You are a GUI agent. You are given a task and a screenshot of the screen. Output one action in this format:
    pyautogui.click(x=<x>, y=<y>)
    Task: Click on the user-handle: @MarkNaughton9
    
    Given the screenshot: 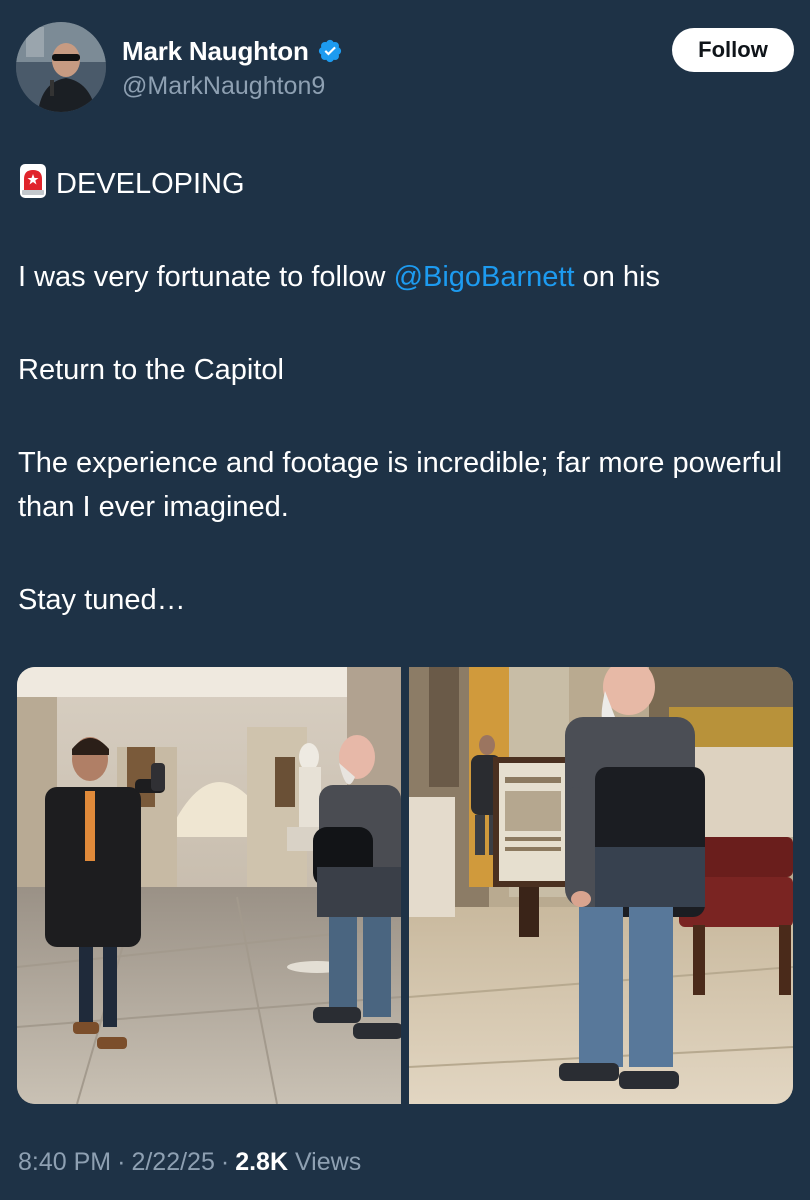 What is the action you would take?
    pyautogui.click(x=232, y=86)
    